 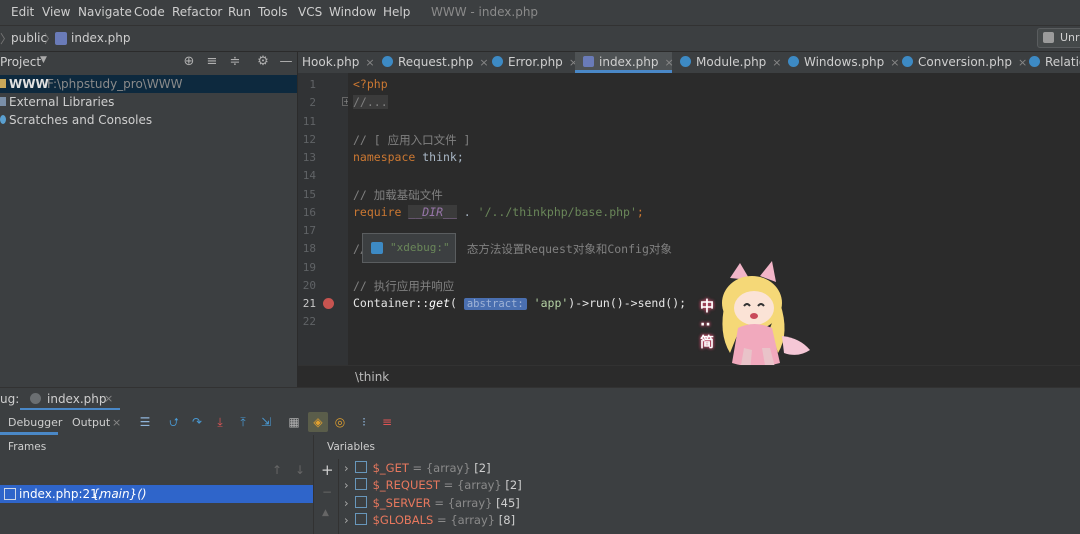 What do you see at coordinates (149, 12) in the screenshot?
I see `menu-code: Code` at bounding box center [149, 12].